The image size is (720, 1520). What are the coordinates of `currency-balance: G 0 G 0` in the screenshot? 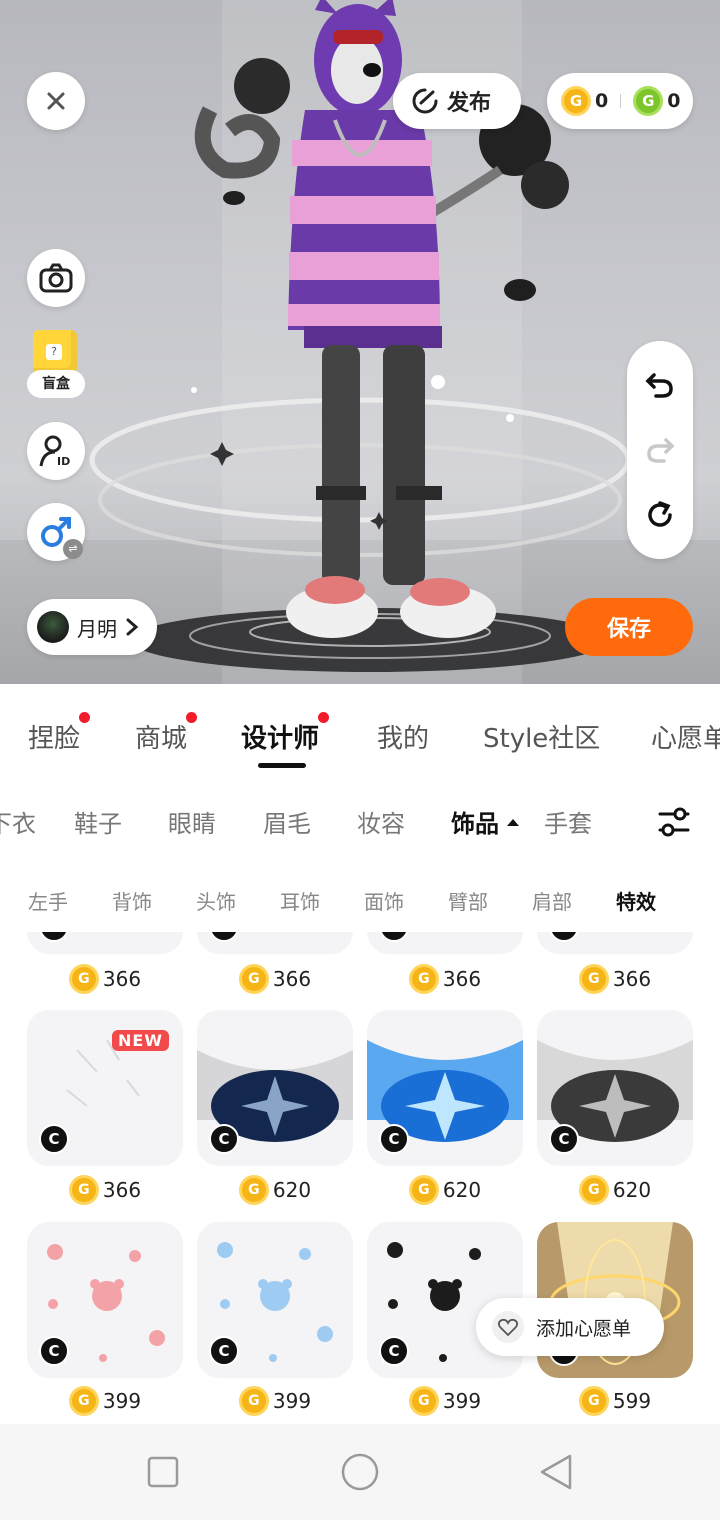 It's located at (620, 101).